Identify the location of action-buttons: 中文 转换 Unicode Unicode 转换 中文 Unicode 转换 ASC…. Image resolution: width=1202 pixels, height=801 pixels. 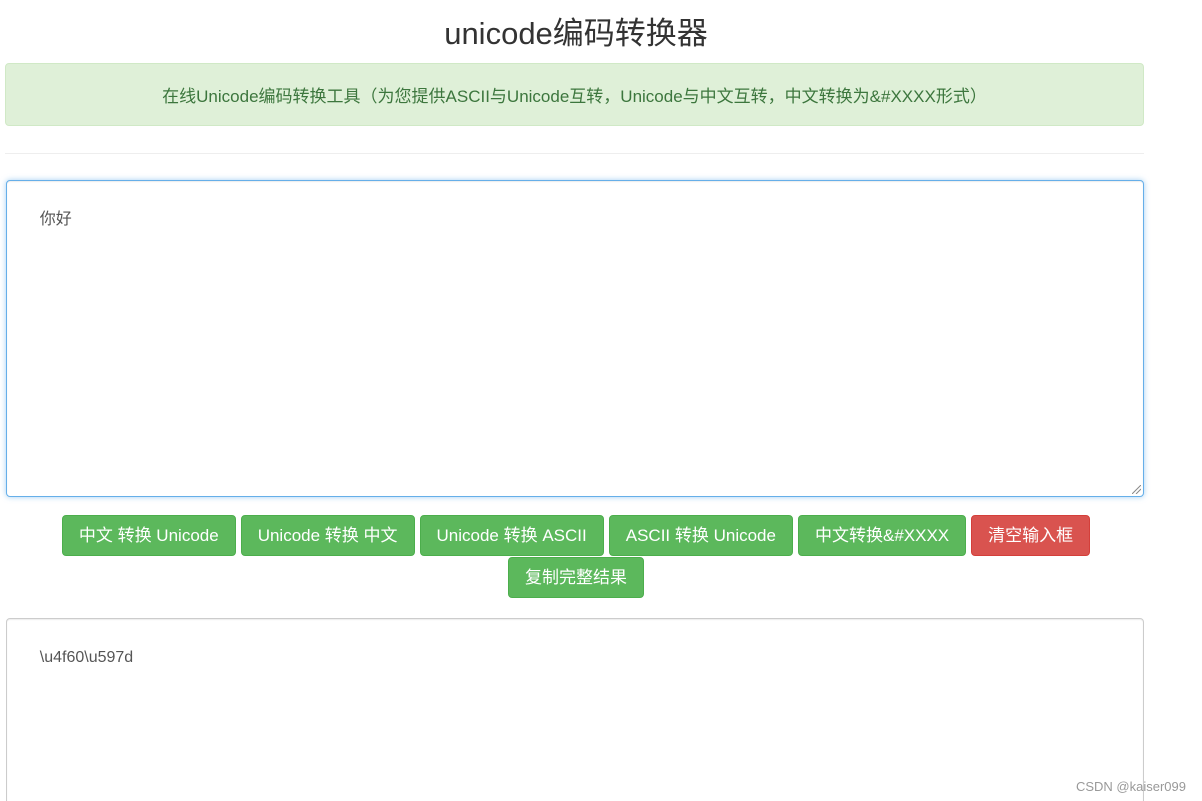
(576, 557).